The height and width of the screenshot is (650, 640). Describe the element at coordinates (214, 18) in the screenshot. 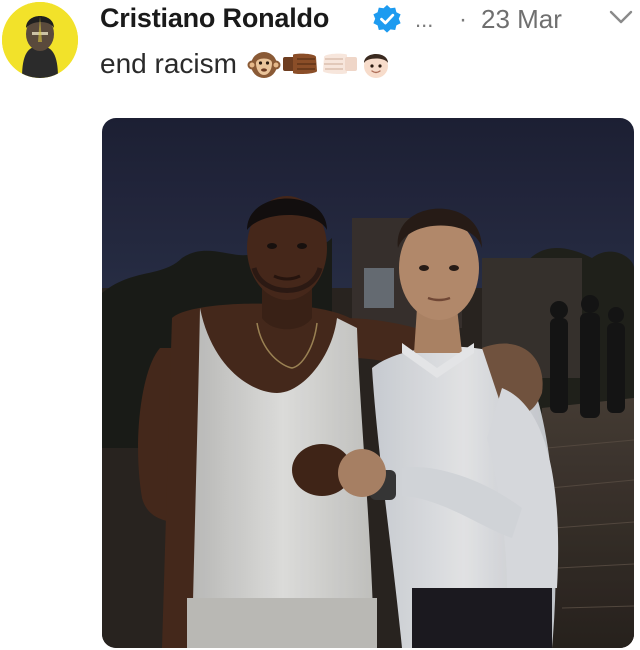

I see `author-name: Cristiano Ronaldo` at that location.